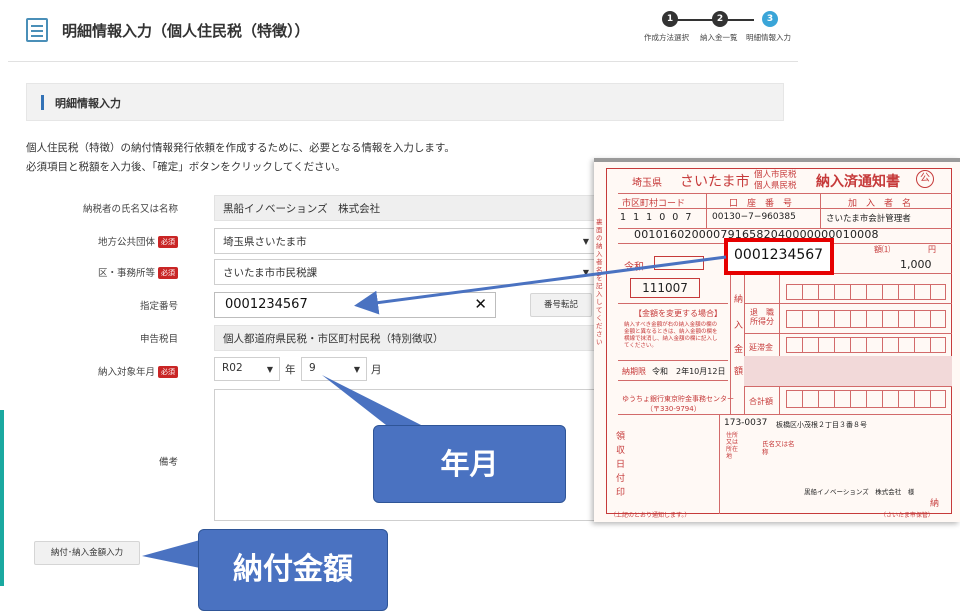 The width and height of the screenshot is (960, 616). I want to click on transfer-arrow, so click(540, 285).